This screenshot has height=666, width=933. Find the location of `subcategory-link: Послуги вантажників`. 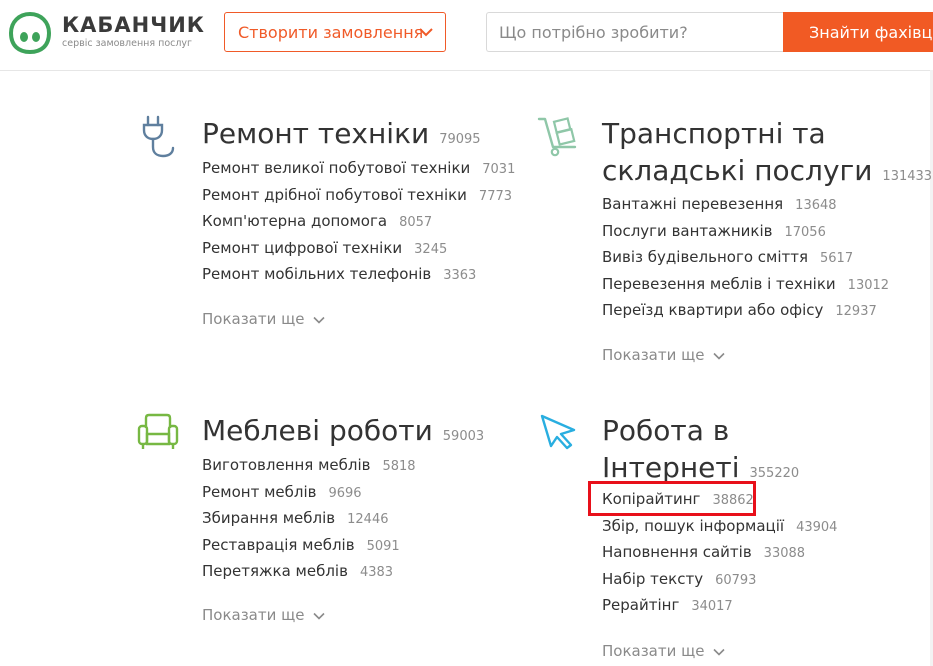

subcategory-link: Послуги вантажників is located at coordinates (687, 231).